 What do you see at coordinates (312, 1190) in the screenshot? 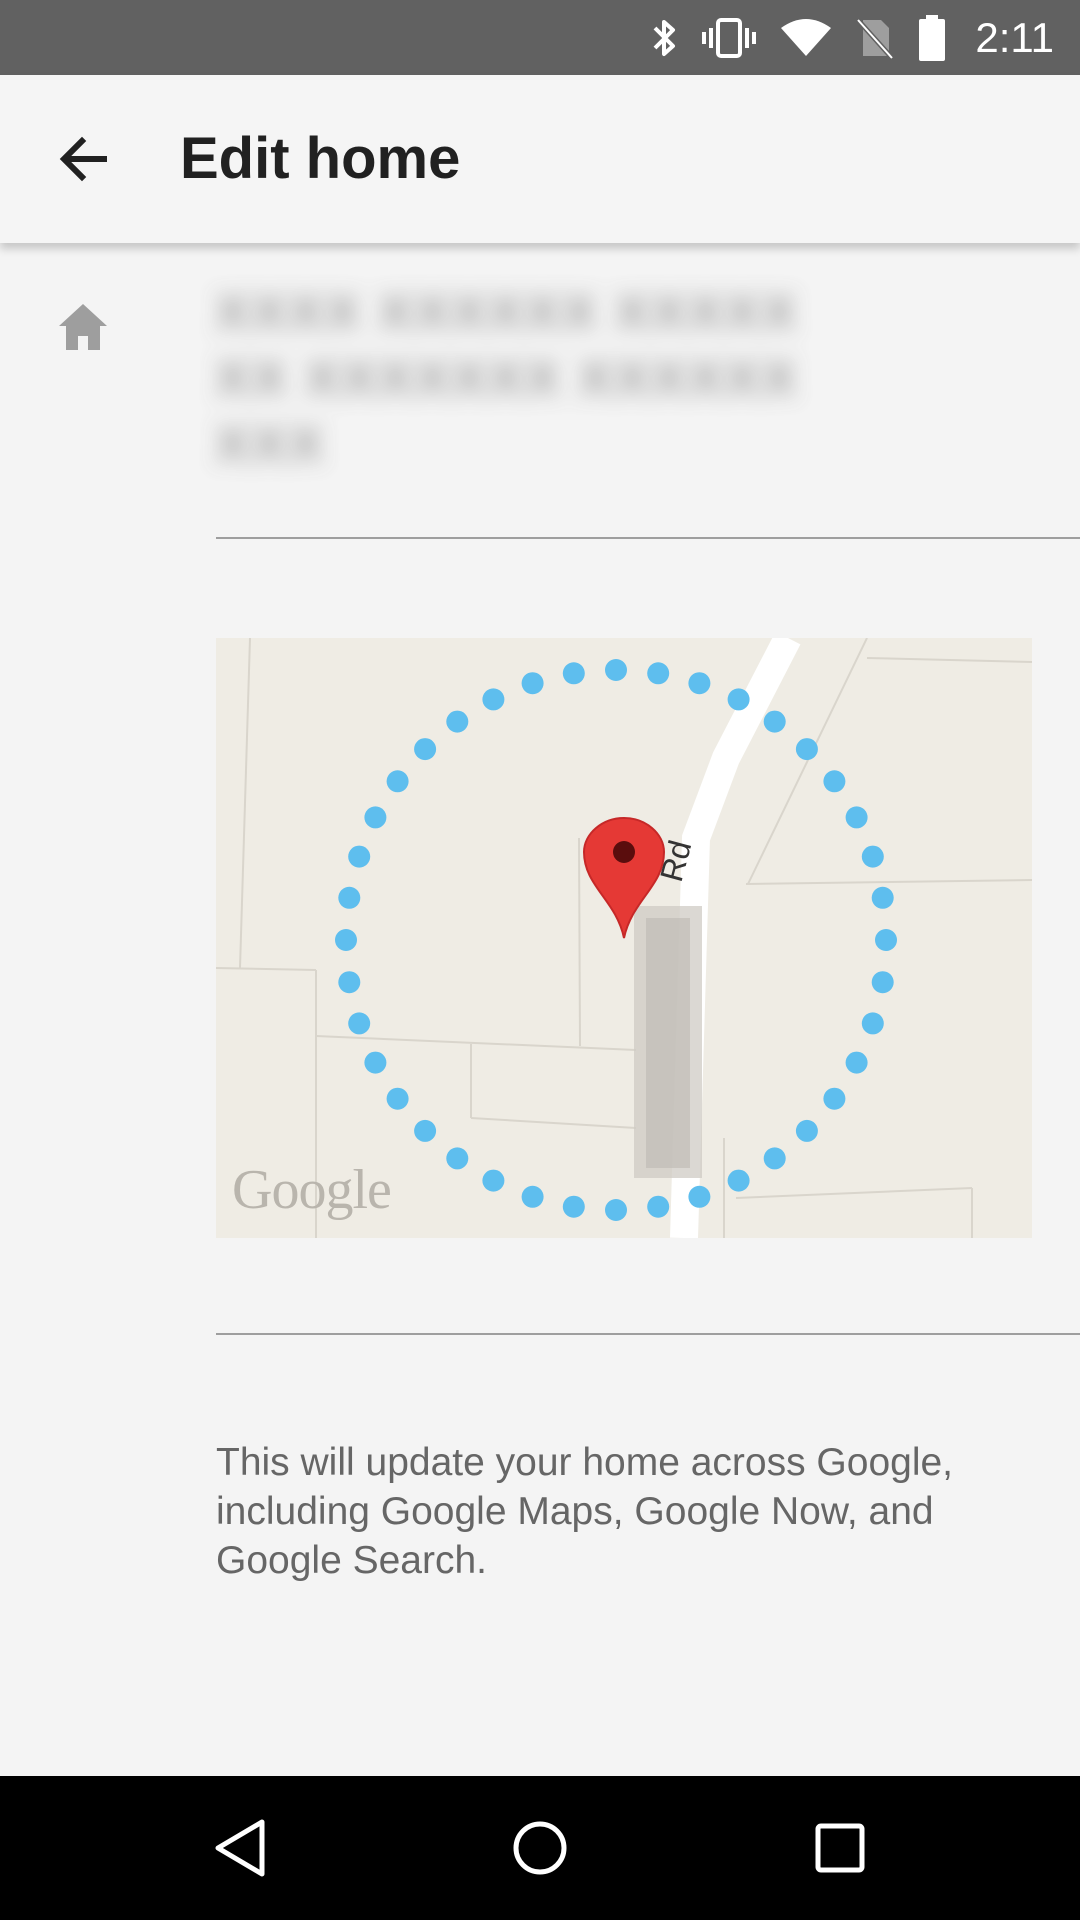
I see `google-logo: Google` at bounding box center [312, 1190].